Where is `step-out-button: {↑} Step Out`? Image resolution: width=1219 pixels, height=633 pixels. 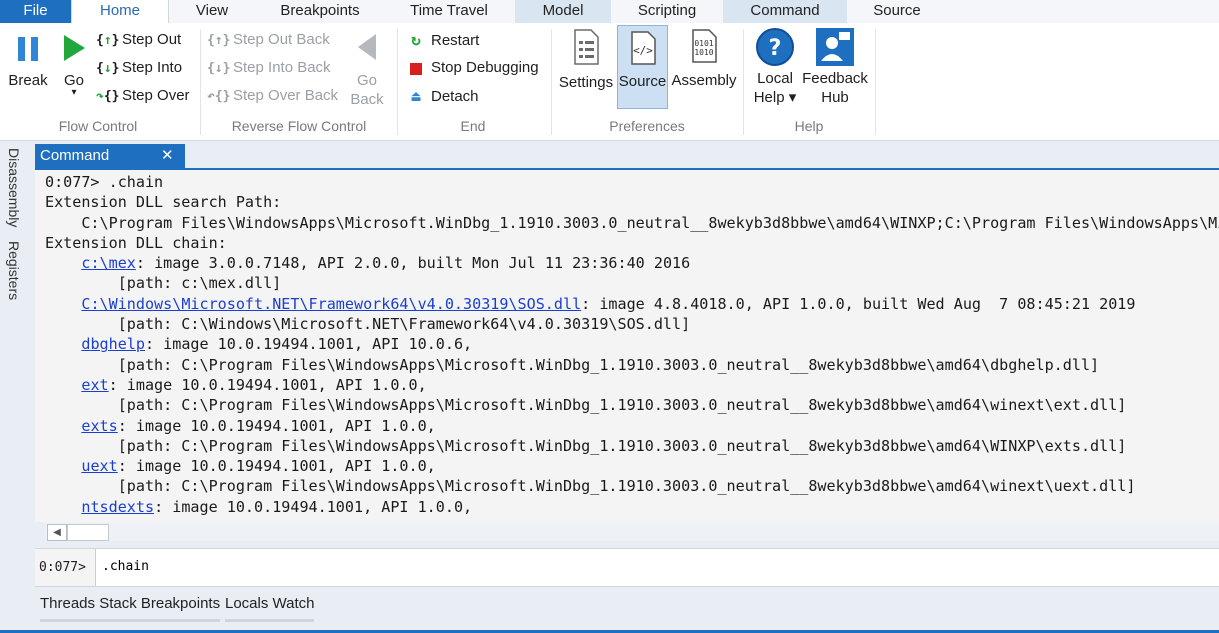 step-out-button: {↑} Step Out is located at coordinates (138, 40).